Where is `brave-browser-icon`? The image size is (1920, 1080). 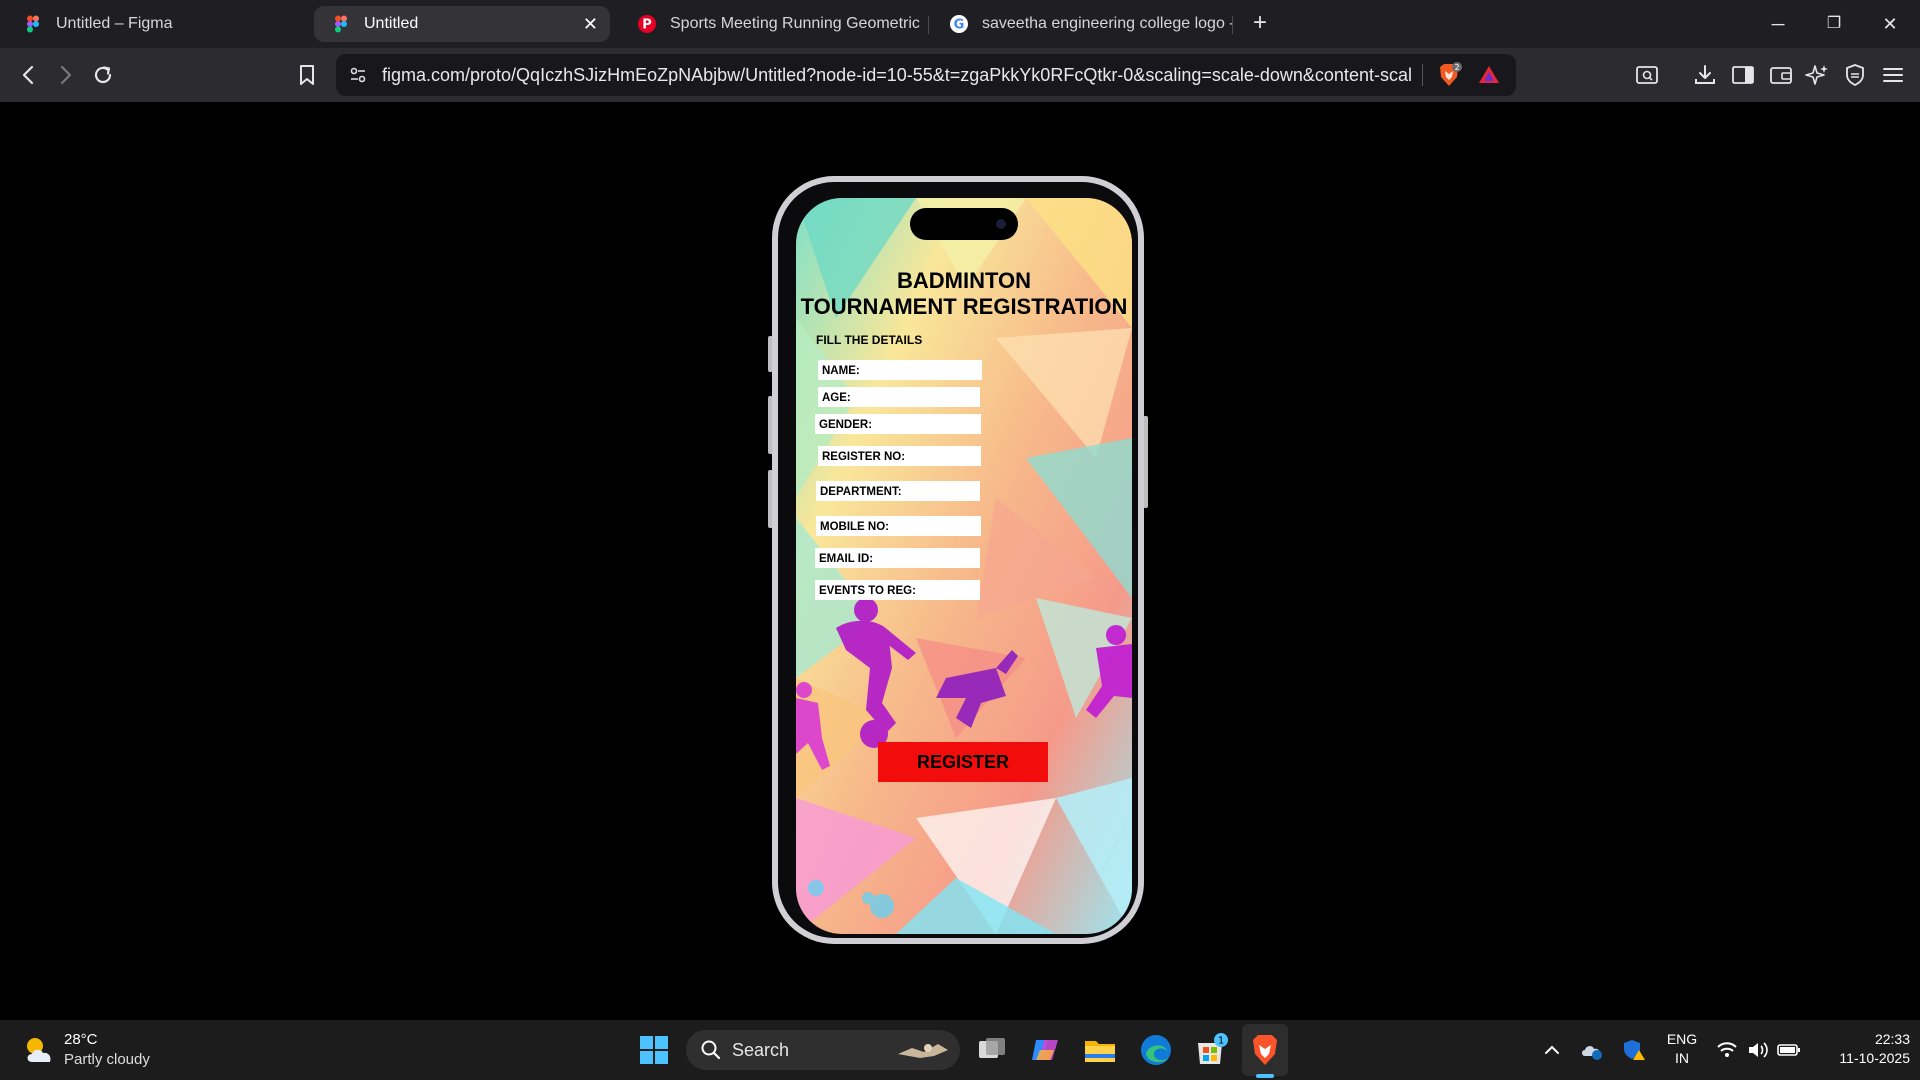 brave-browser-icon is located at coordinates (1265, 1050).